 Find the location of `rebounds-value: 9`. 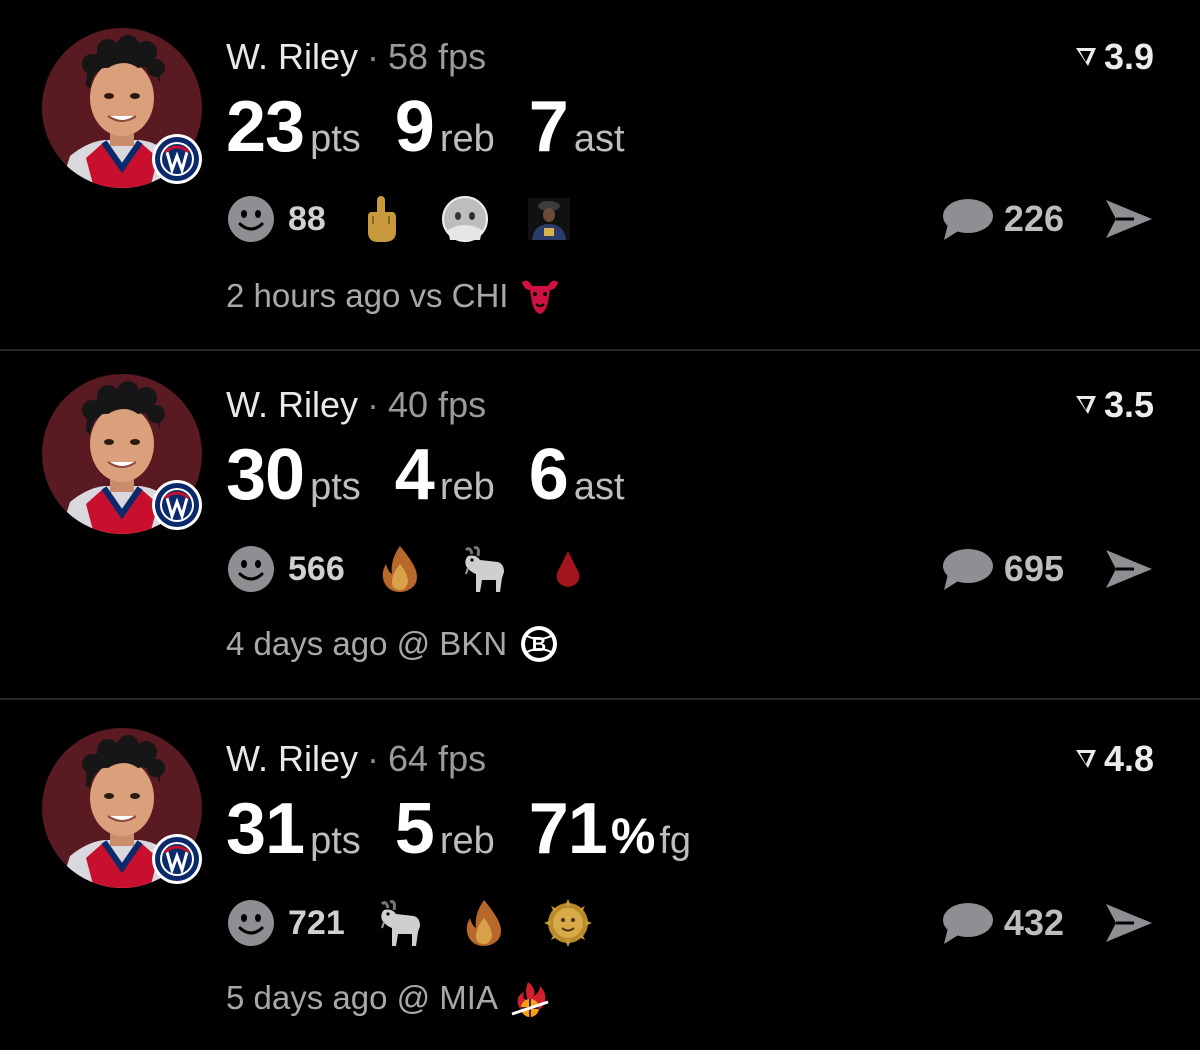

rebounds-value: 9 is located at coordinates (414, 127).